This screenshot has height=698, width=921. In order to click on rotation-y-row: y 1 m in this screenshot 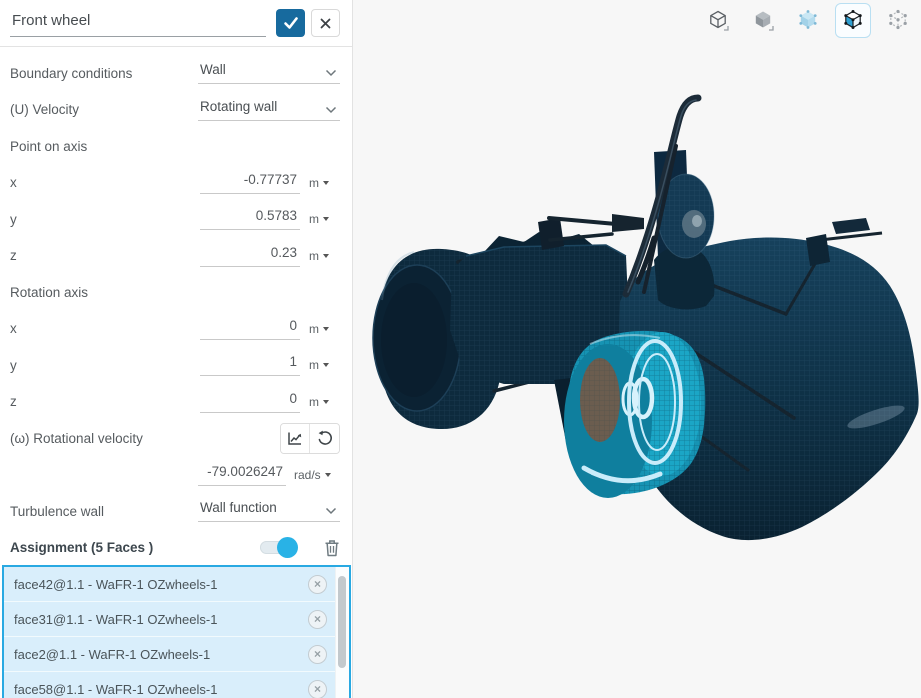, I will do `click(175, 365)`.